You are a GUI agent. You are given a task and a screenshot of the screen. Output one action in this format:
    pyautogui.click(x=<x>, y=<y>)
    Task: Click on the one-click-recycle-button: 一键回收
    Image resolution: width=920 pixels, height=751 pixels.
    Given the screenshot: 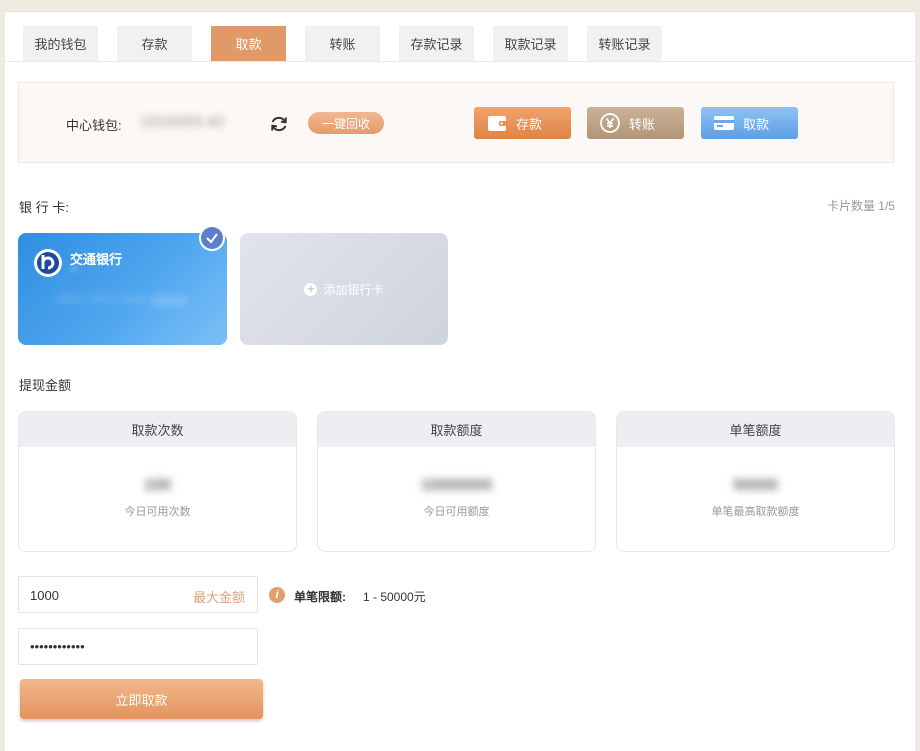 What is the action you would take?
    pyautogui.click(x=346, y=123)
    